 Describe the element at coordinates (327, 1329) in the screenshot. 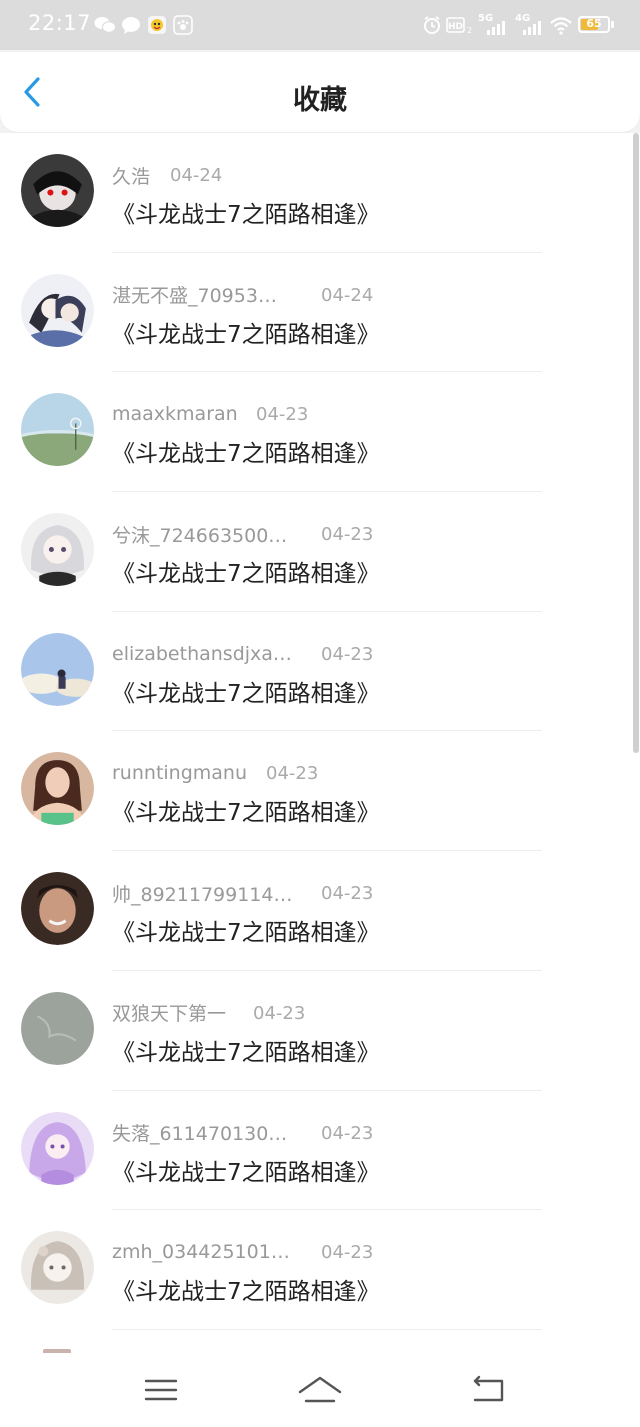

I see `divider` at that location.